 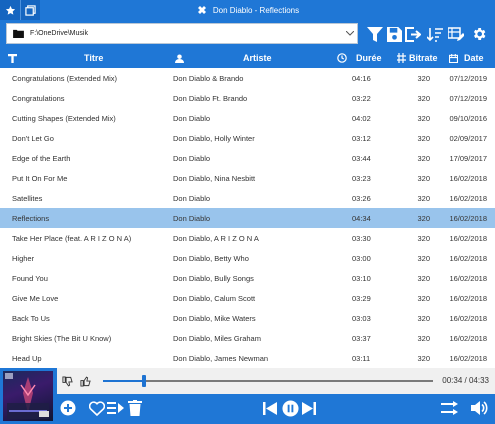 I want to click on title-bar: Don Diablo - Reflections, so click(x=247, y=10).